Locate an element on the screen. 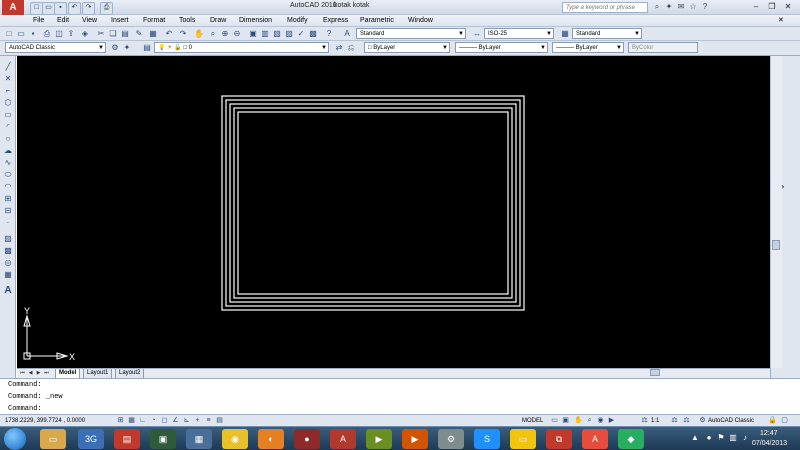 Image resolution: width=800 pixels, height=450 pixels. workspace-status-label: AutoCAD Classic is located at coordinates (731, 421).